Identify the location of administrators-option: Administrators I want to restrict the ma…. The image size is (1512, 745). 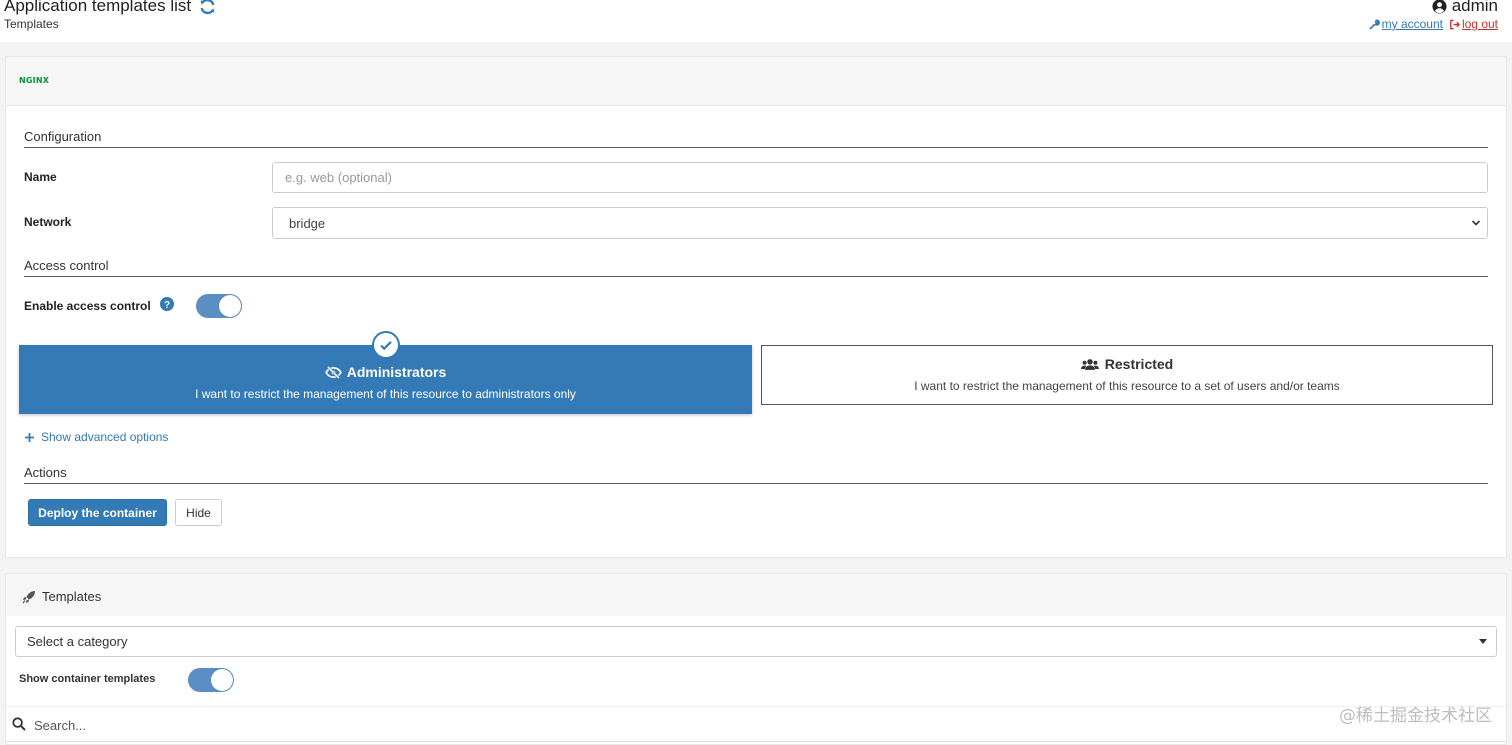
(385, 372).